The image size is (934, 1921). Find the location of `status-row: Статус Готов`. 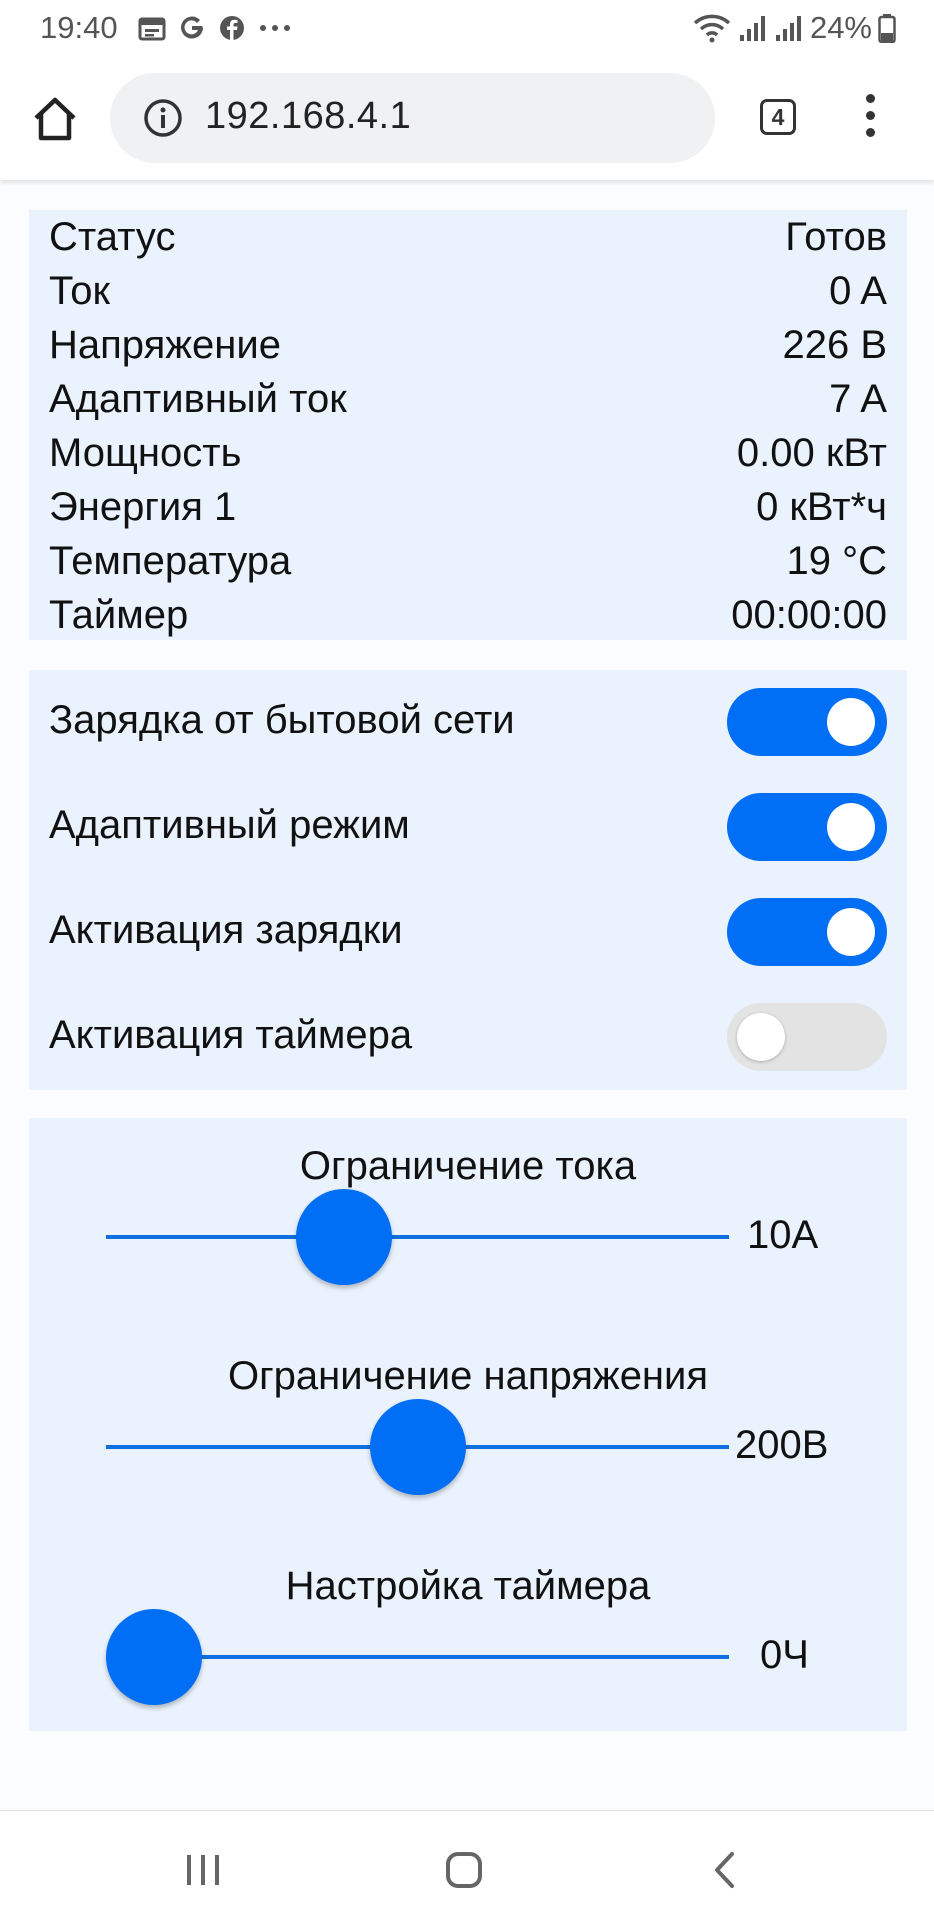

status-row: Статус Готов is located at coordinates (468, 237).